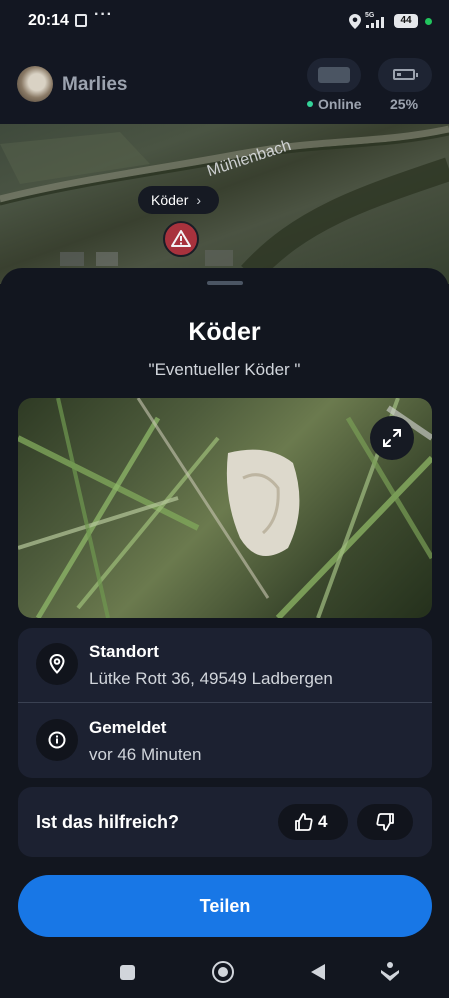  I want to click on reported-row: Gemeldet vor 46 Minuten, so click(225, 741).